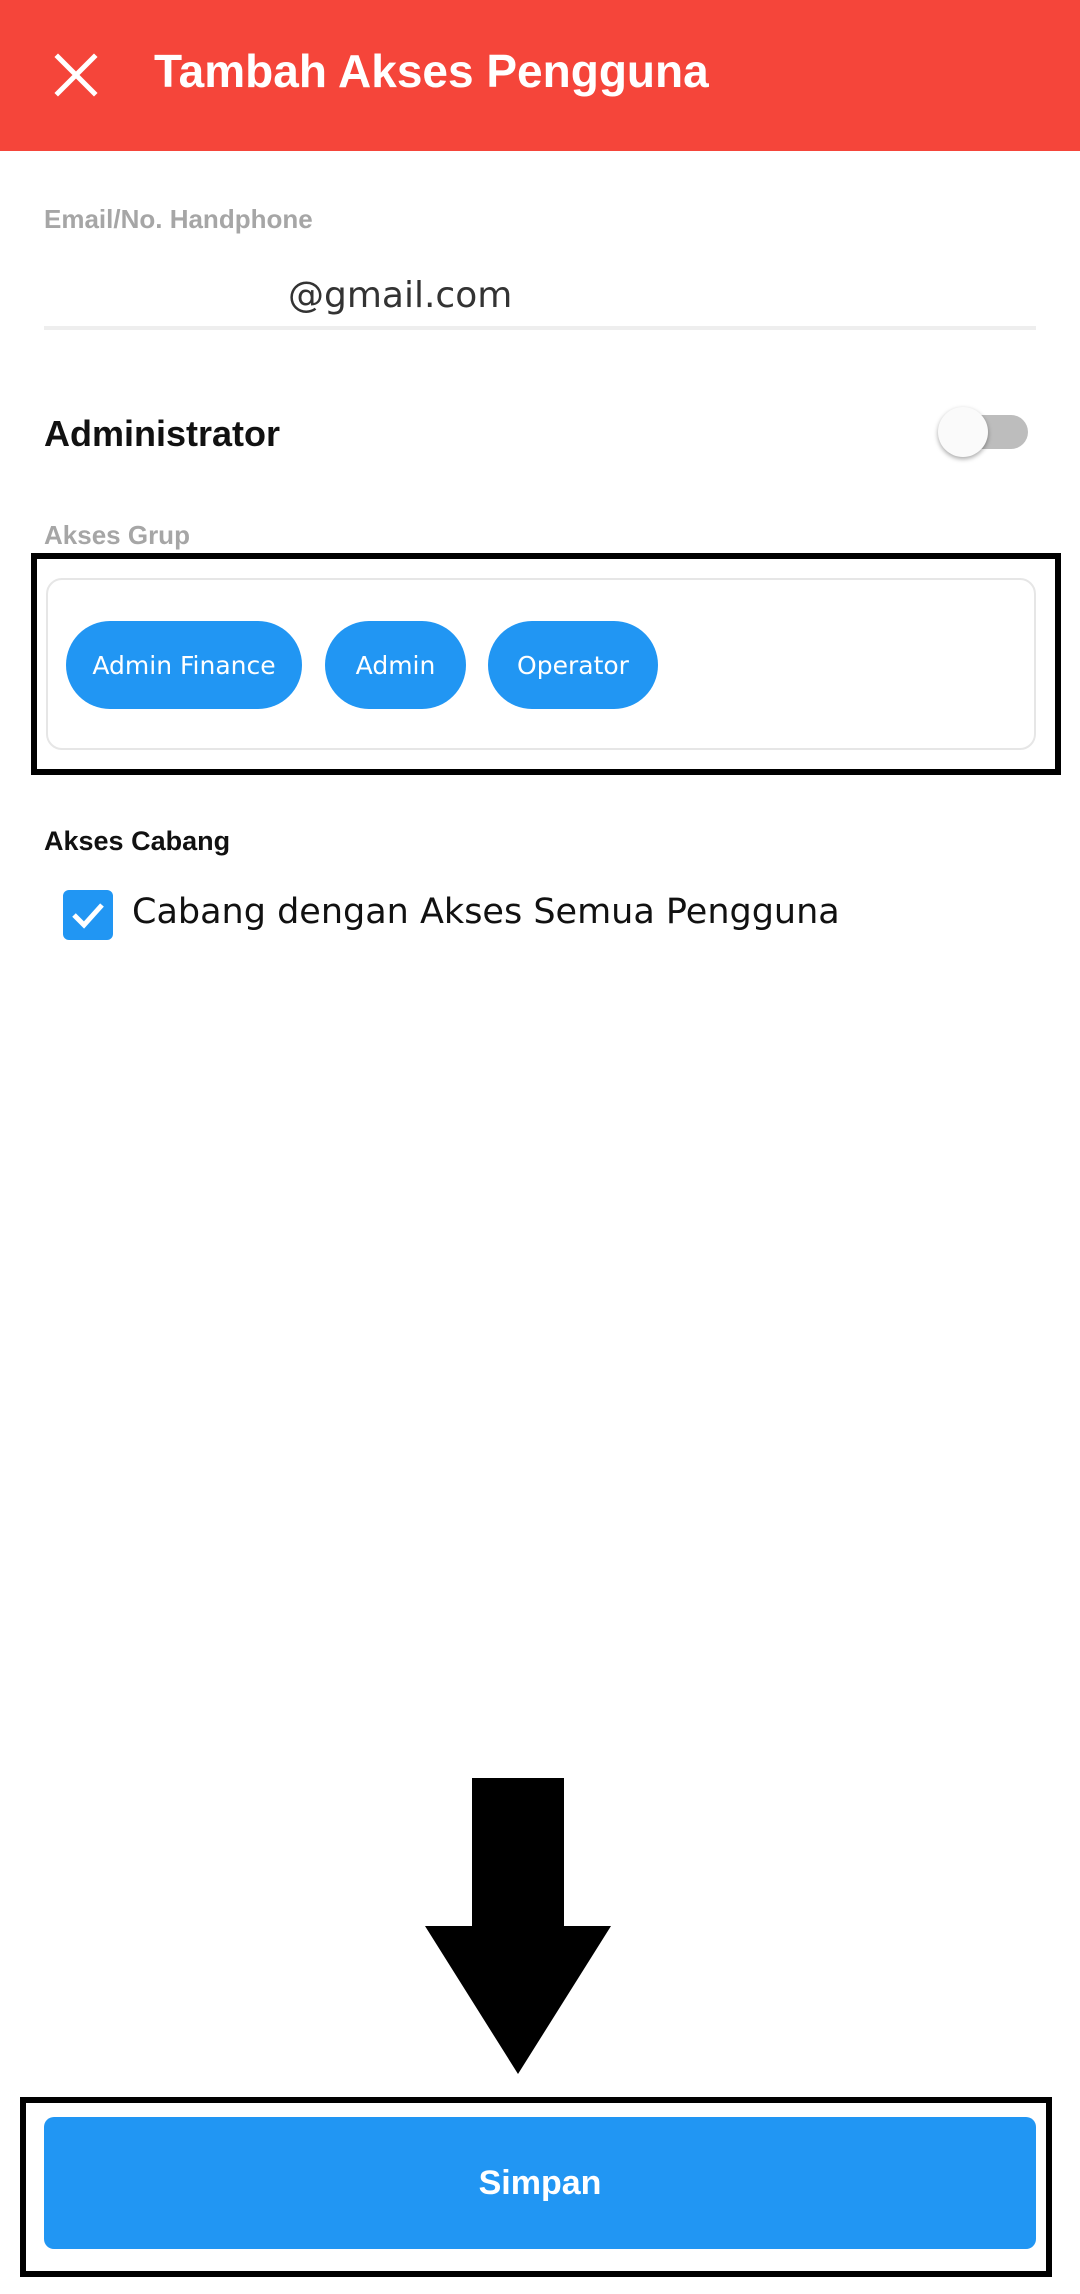 The image size is (1080, 2294). Describe the element at coordinates (540, 2183) in the screenshot. I see `save-button: Simpan` at that location.